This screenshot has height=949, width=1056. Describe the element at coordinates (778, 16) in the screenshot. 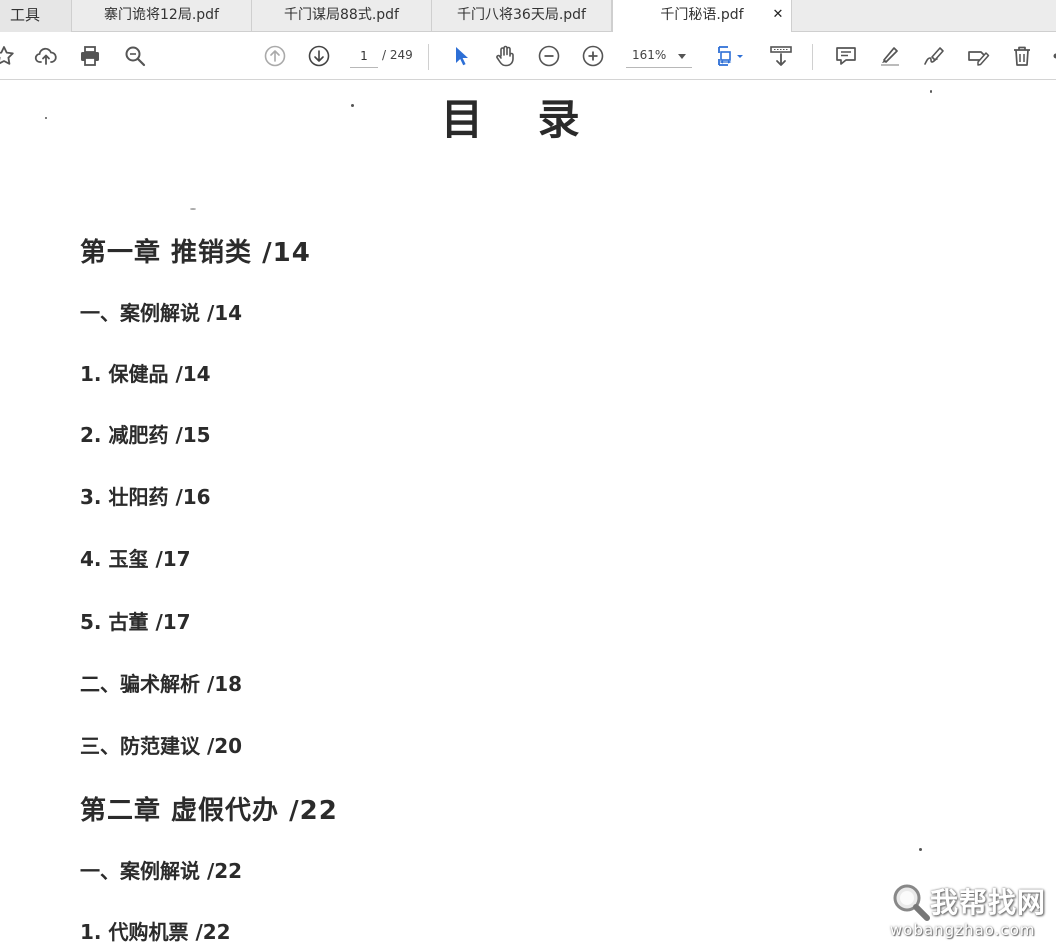

I see `close-tab-icon: ✕` at that location.